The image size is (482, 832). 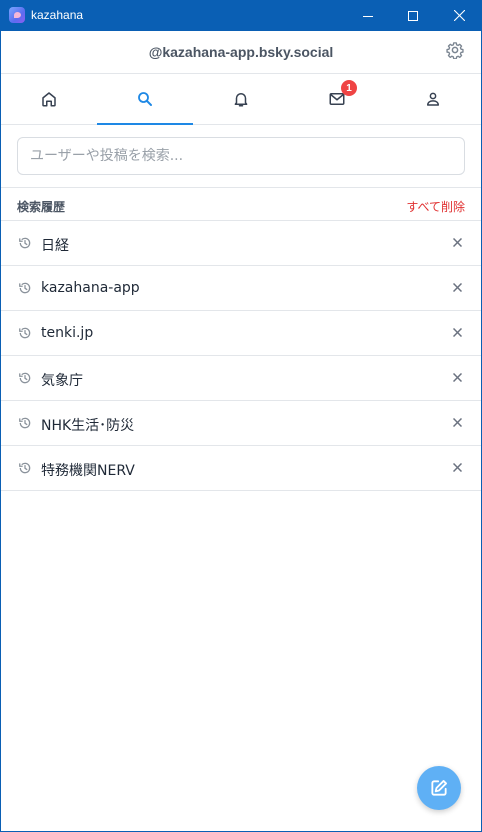 What do you see at coordinates (435, 206) in the screenshot?
I see `clear-all-history-button: すべて削除` at bounding box center [435, 206].